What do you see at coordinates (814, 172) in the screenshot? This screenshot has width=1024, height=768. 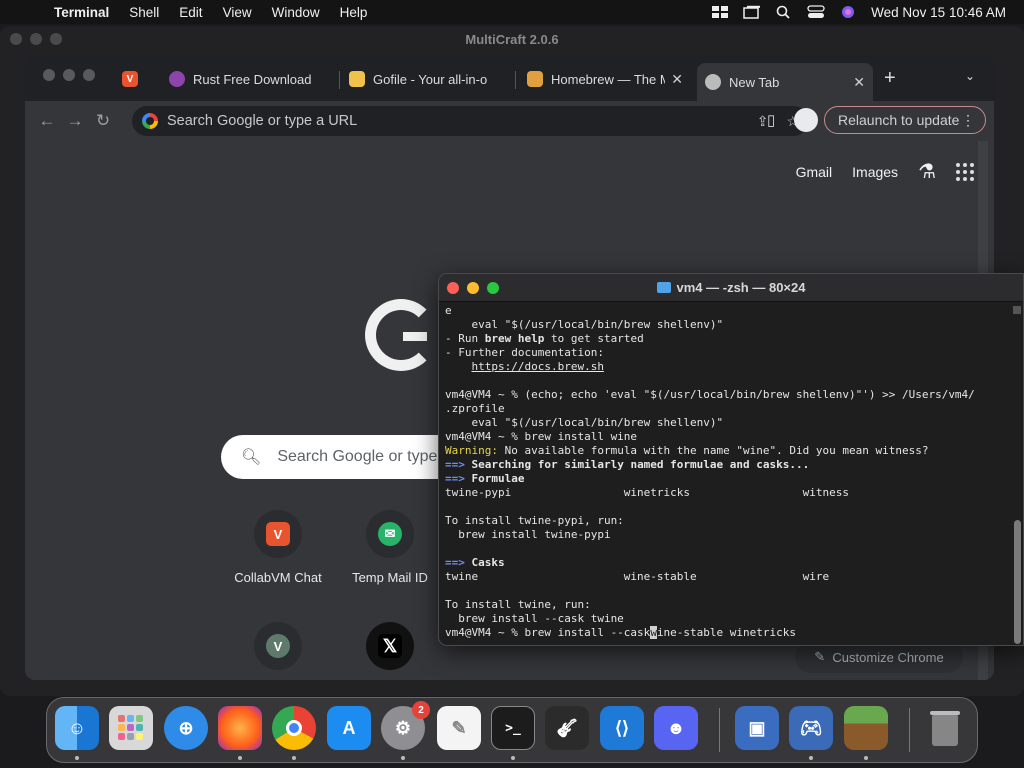 I see `gmail-link: Gmail` at bounding box center [814, 172].